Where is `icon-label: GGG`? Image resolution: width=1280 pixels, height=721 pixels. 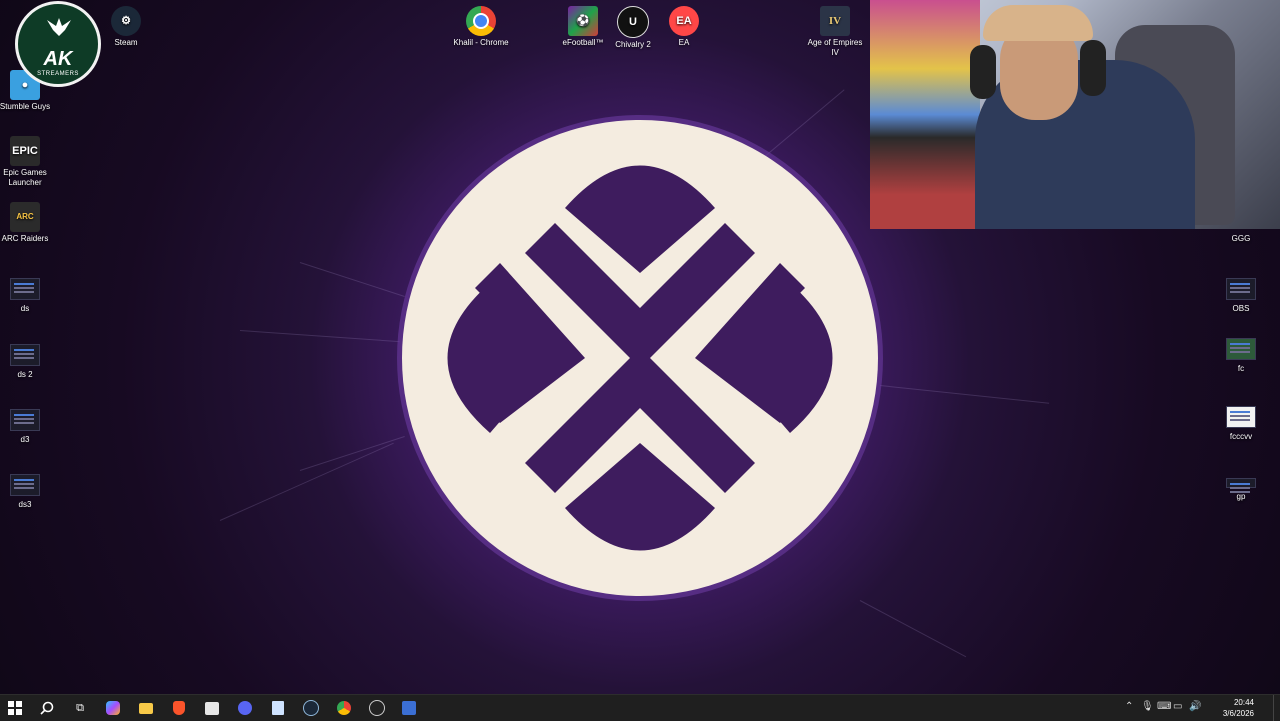
icon-label: GGG is located at coordinates (1241, 238).